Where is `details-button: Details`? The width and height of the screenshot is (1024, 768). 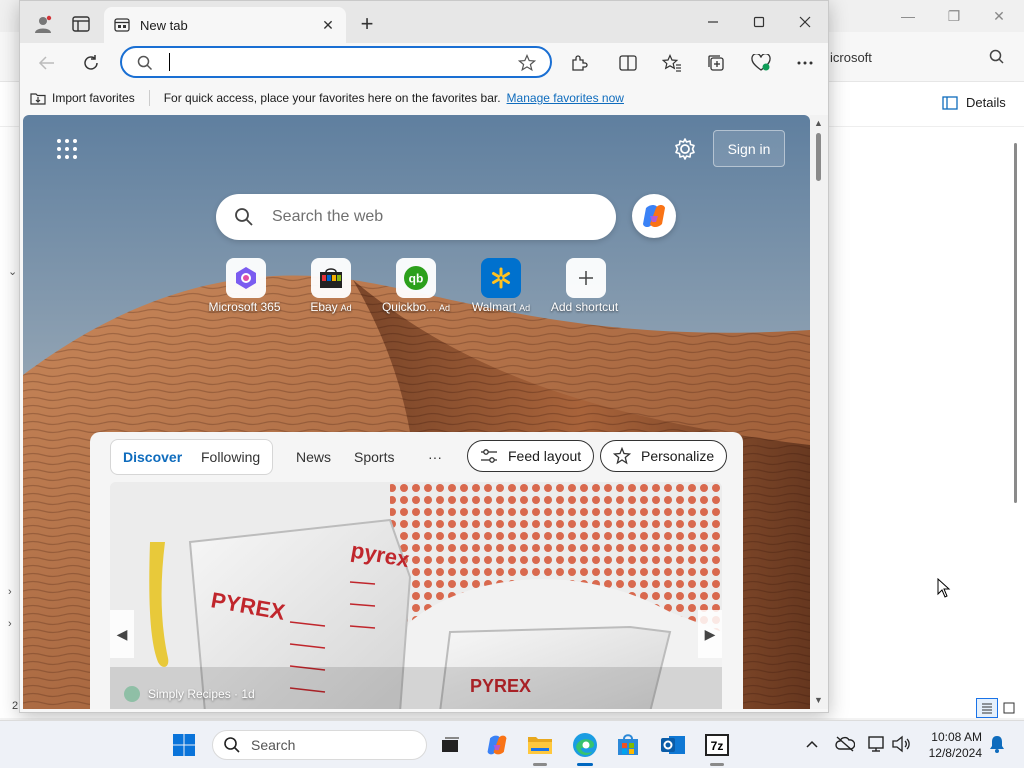
details-button: Details is located at coordinates (974, 102).